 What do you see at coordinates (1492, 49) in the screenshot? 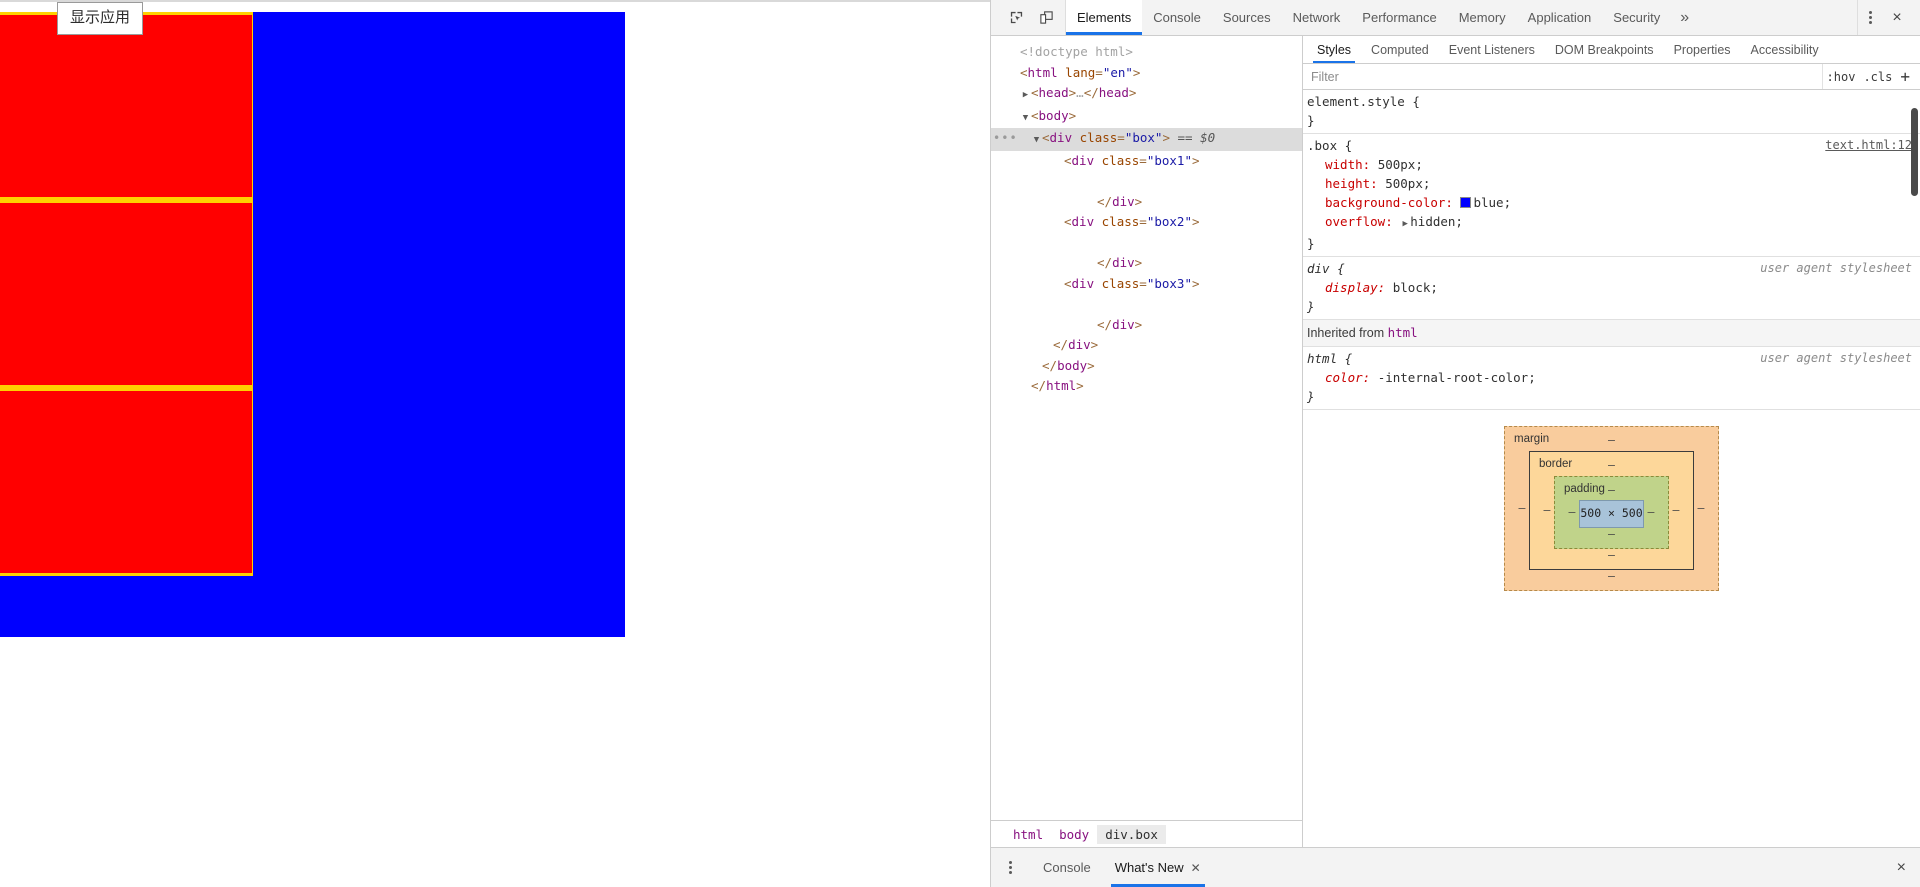
I see `tab-event-listeners: Event Listeners` at bounding box center [1492, 49].